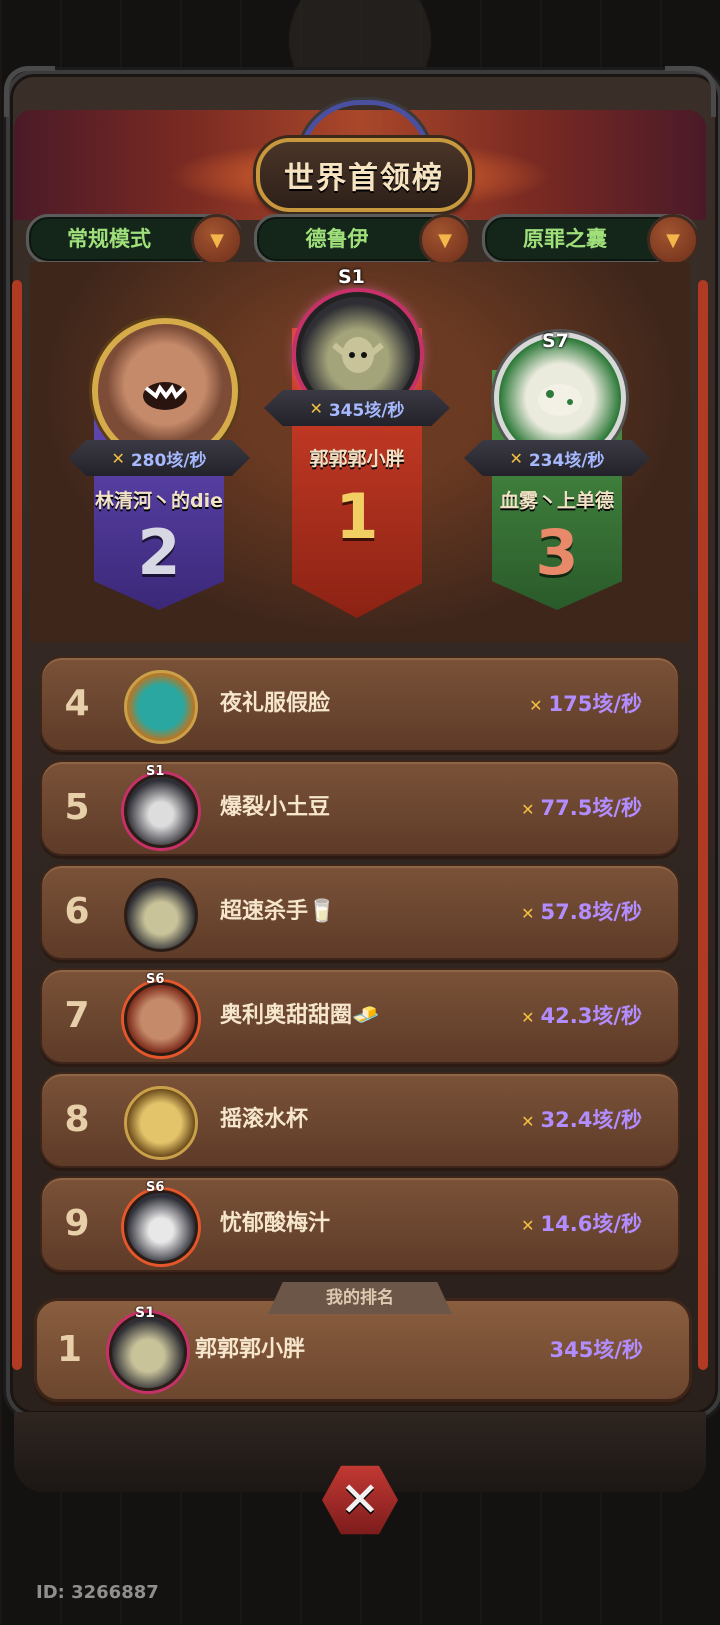 This screenshot has width=720, height=1625. I want to click on podium-score: 345垓/秒, so click(366, 410).